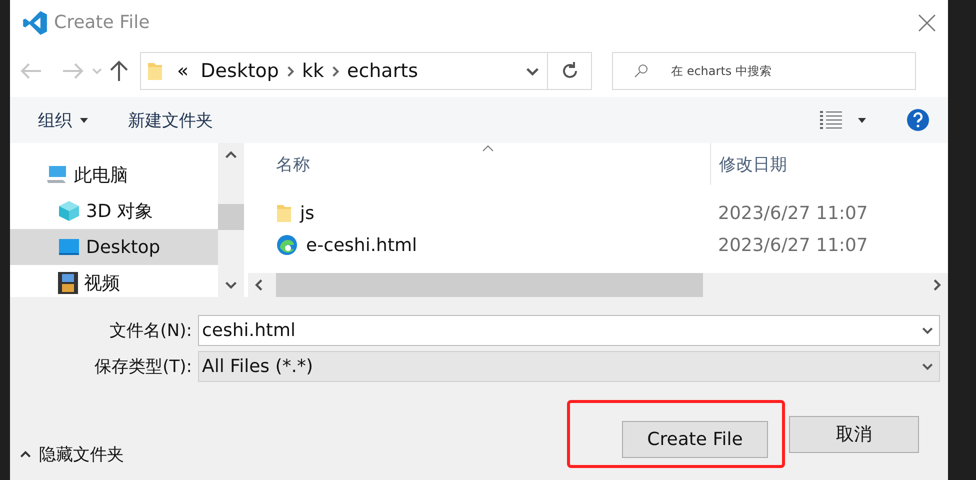 This screenshot has width=976, height=480. What do you see at coordinates (114, 175) in the screenshot?
I see `sidebar-item: 此电脑` at bounding box center [114, 175].